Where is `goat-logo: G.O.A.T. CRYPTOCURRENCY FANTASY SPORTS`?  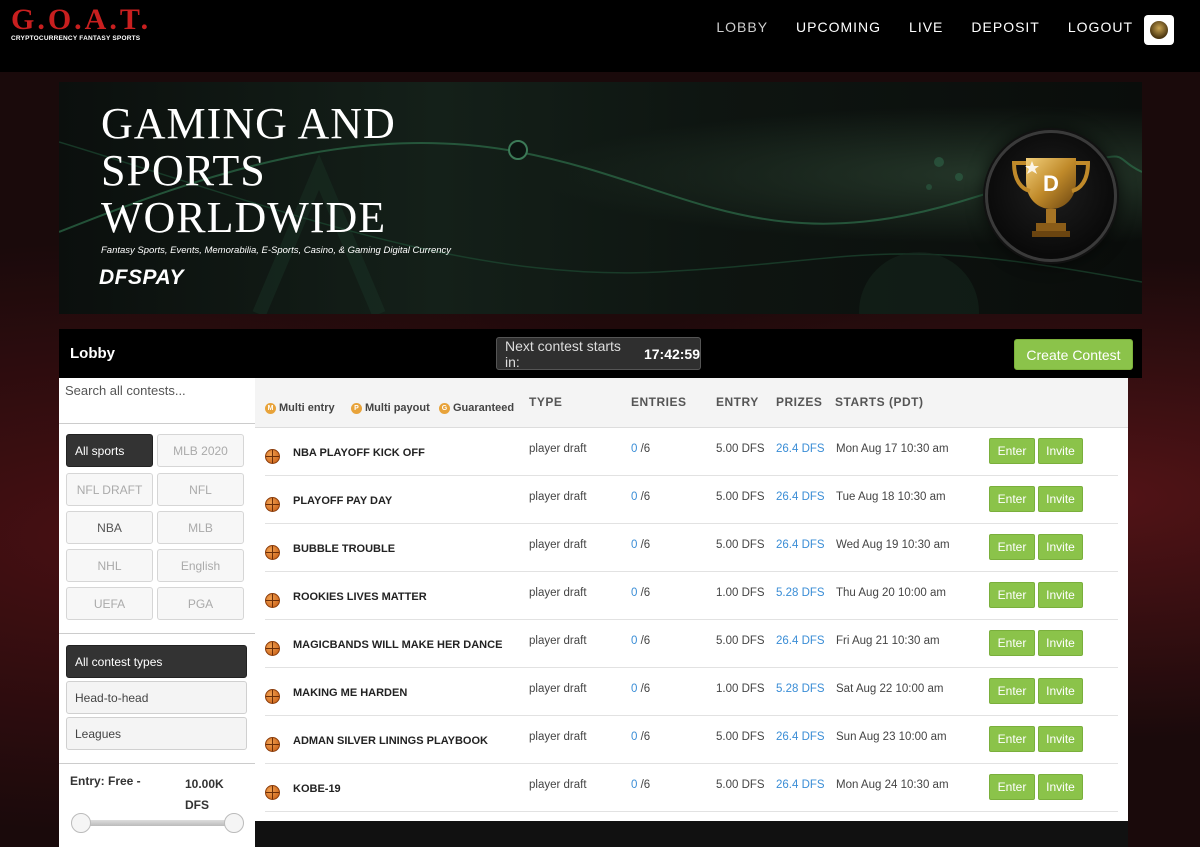 goat-logo: G.O.A.T. CRYPTOCURRENCY FANTASY SPORTS is located at coordinates (81, 24).